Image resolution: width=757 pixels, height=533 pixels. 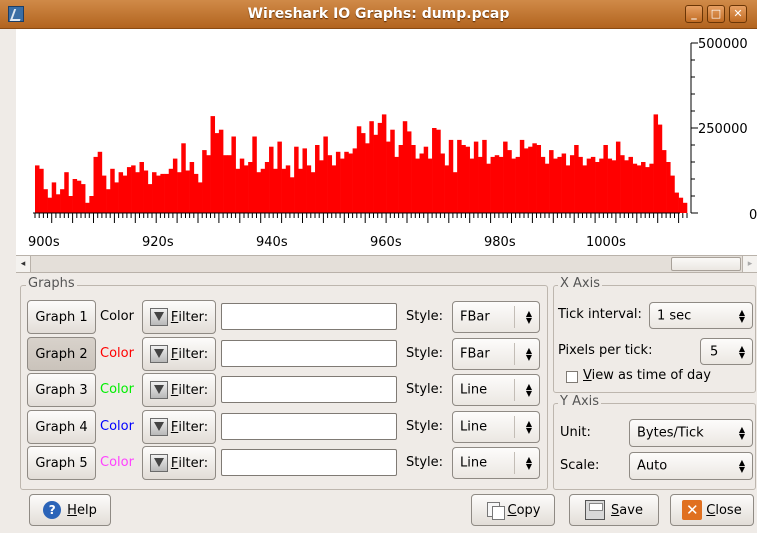 I want to click on view-time-of-day-checkbox, so click(x=572, y=377).